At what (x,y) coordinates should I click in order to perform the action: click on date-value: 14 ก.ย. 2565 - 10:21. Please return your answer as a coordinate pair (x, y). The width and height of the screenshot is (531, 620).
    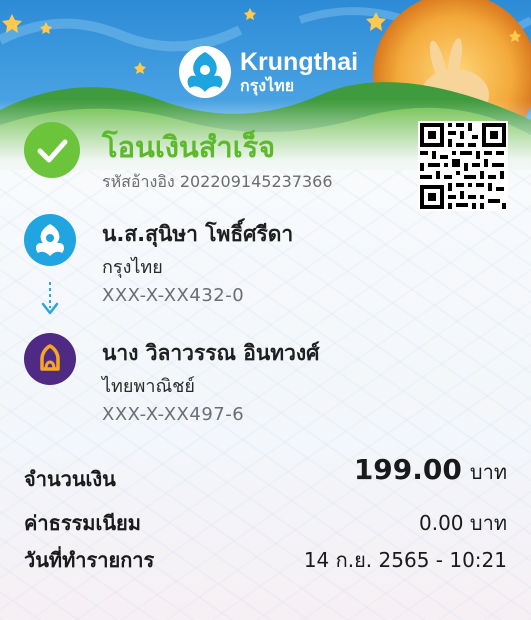
    Looking at the image, I should click on (405, 560).